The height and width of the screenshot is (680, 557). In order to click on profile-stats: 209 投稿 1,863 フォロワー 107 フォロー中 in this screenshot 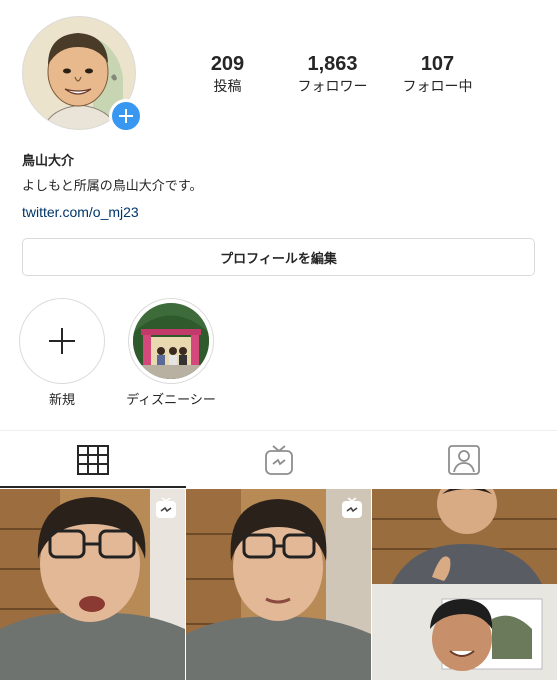, I will do `click(332, 74)`.